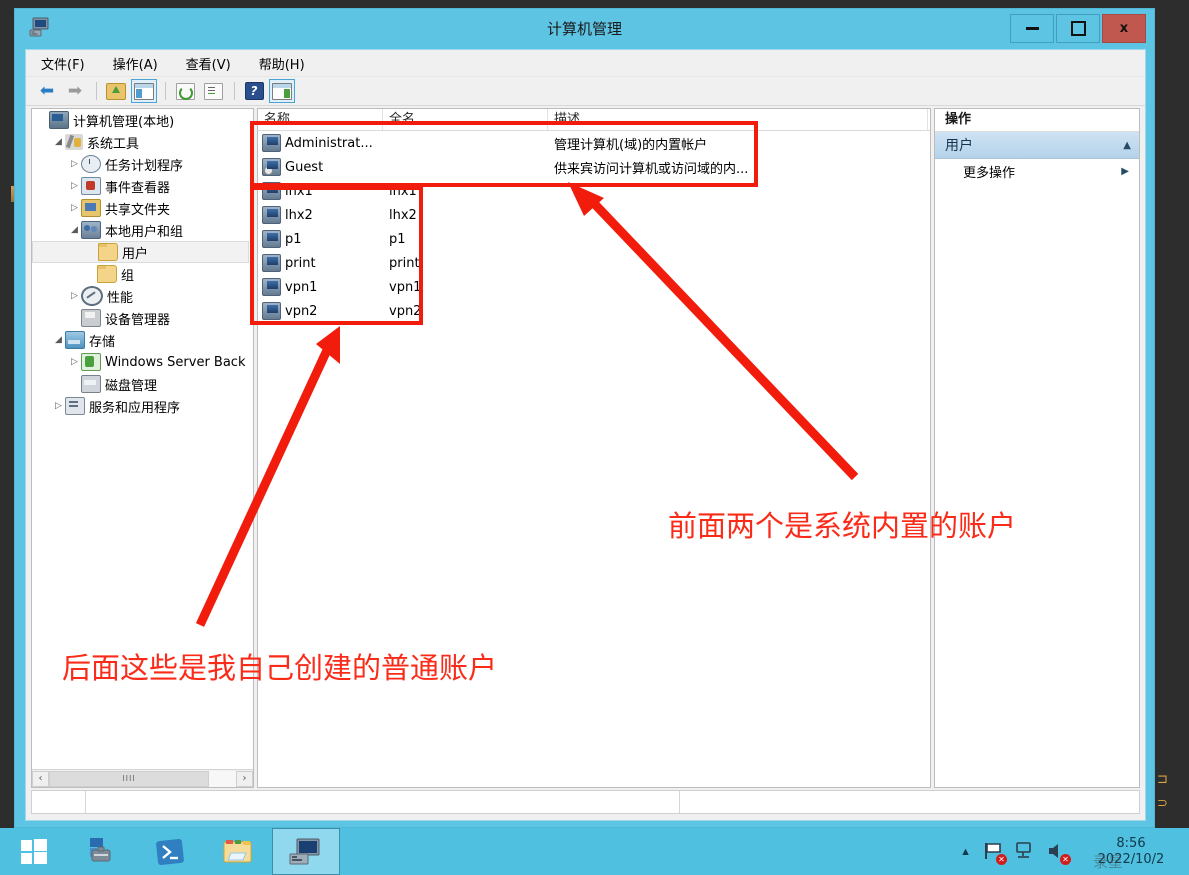  I want to click on tree-node-5: ◢ 本地用户和组, so click(142, 230).